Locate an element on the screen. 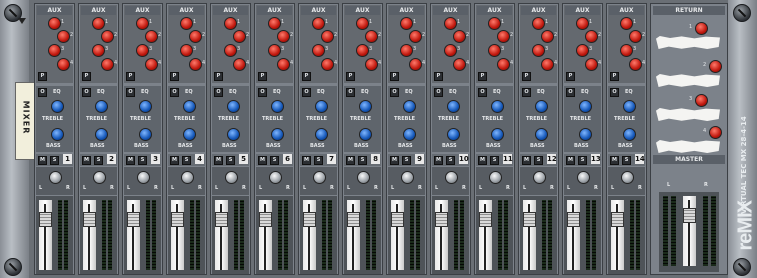 This screenshot has height=278, width=757. fold-triangle-icon is located at coordinates (22, 21).